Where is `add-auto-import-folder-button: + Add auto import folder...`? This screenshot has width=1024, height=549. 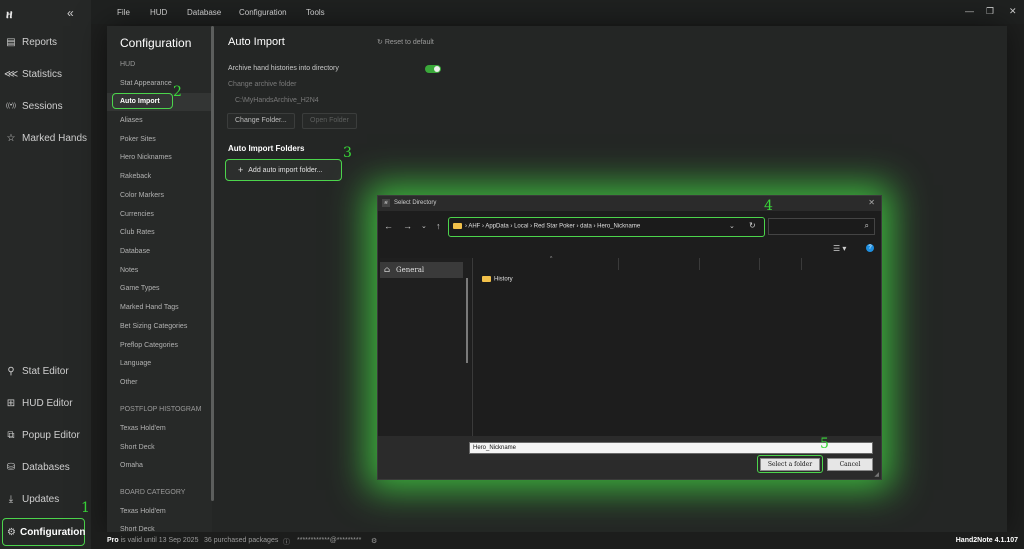 add-auto-import-folder-button: + Add auto import folder... is located at coordinates (283, 170).